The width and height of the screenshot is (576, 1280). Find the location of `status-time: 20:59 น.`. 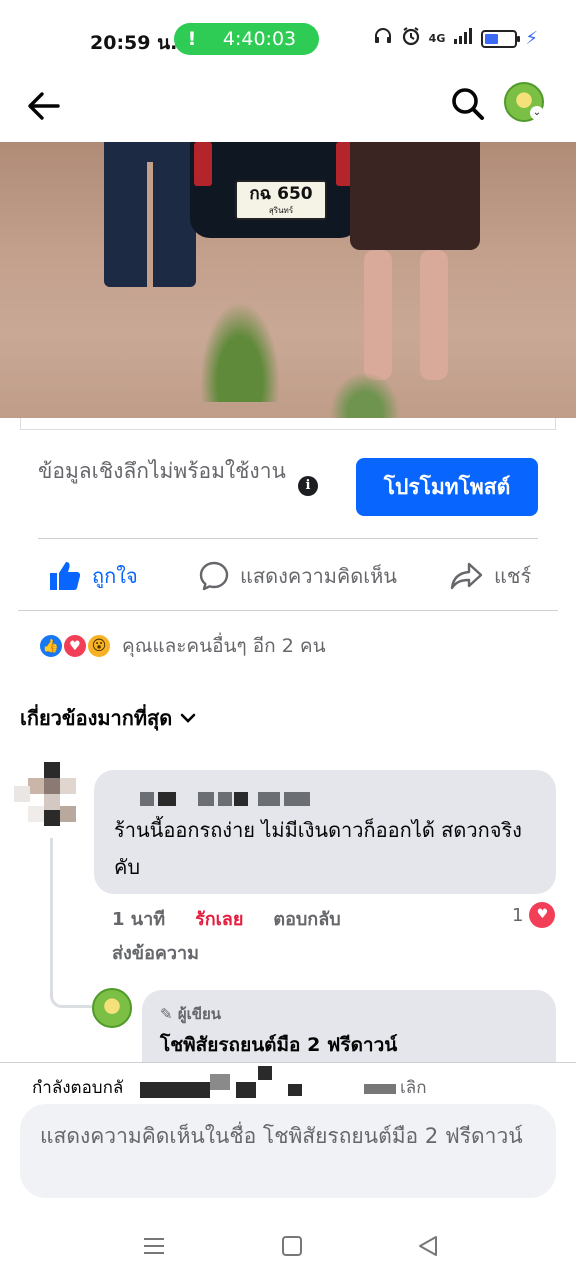

status-time: 20:59 น. is located at coordinates (134, 43).